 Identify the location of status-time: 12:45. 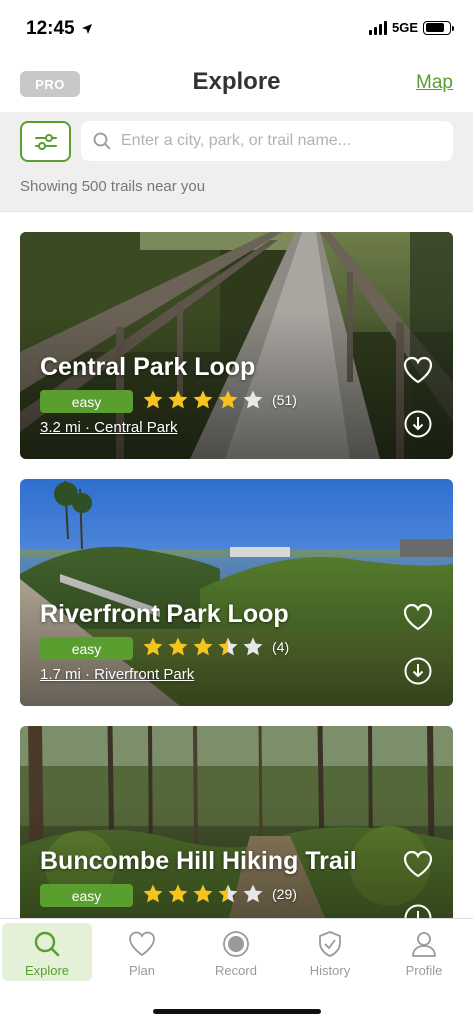
(59, 29).